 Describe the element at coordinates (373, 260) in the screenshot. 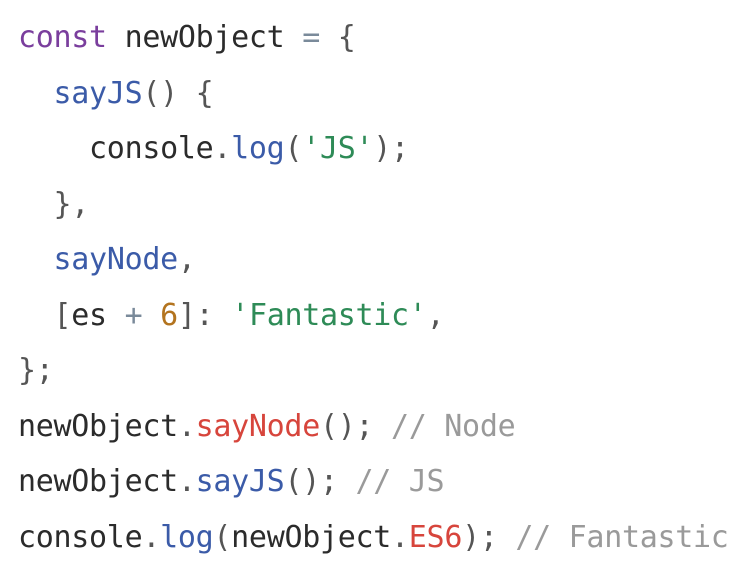

I see `code-line: sayNode,` at that location.